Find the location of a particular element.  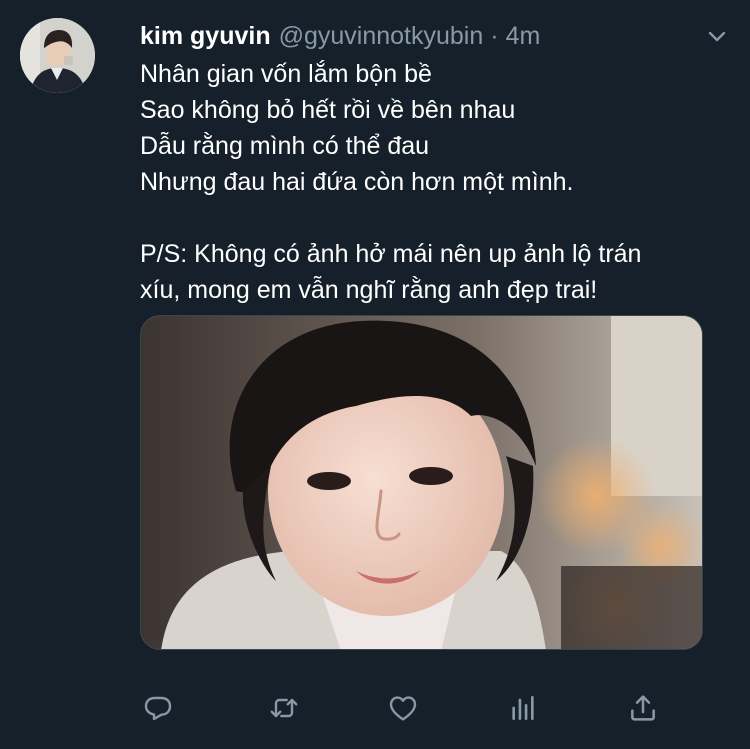

tweet-text-line: Nhân gian vốn lắm bộn bề is located at coordinates (286, 74).